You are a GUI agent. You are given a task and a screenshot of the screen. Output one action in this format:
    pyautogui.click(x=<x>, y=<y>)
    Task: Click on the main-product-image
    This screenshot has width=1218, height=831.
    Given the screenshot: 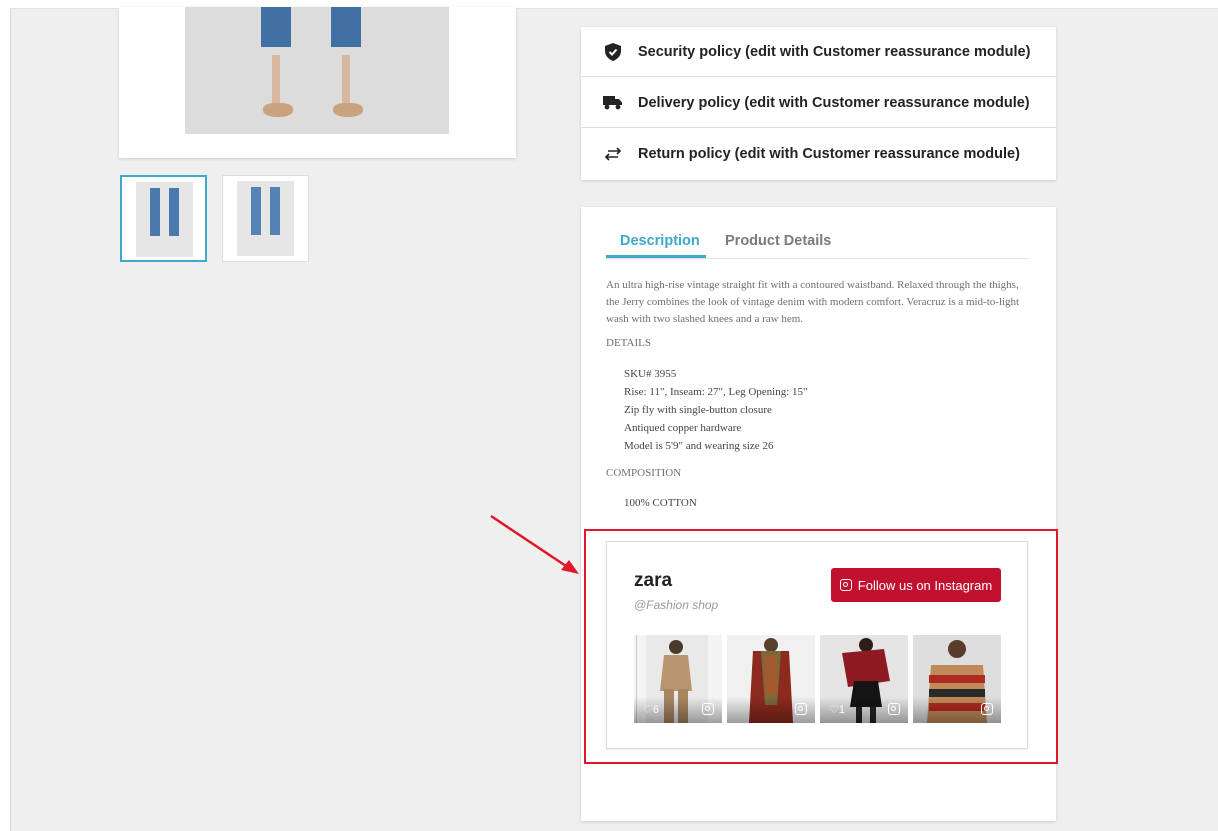 What is the action you would take?
    pyautogui.click(x=317, y=82)
    